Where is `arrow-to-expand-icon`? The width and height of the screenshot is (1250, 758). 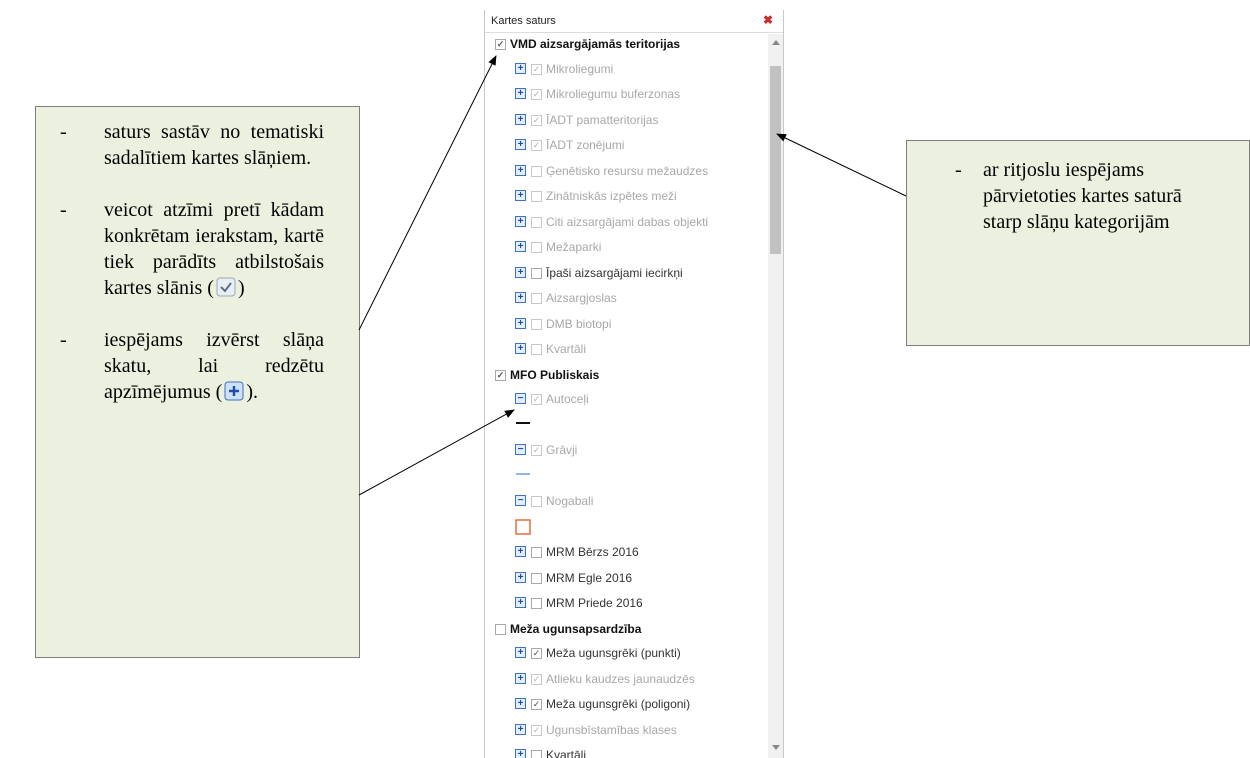
arrow-to-expand-icon is located at coordinates (436, 452).